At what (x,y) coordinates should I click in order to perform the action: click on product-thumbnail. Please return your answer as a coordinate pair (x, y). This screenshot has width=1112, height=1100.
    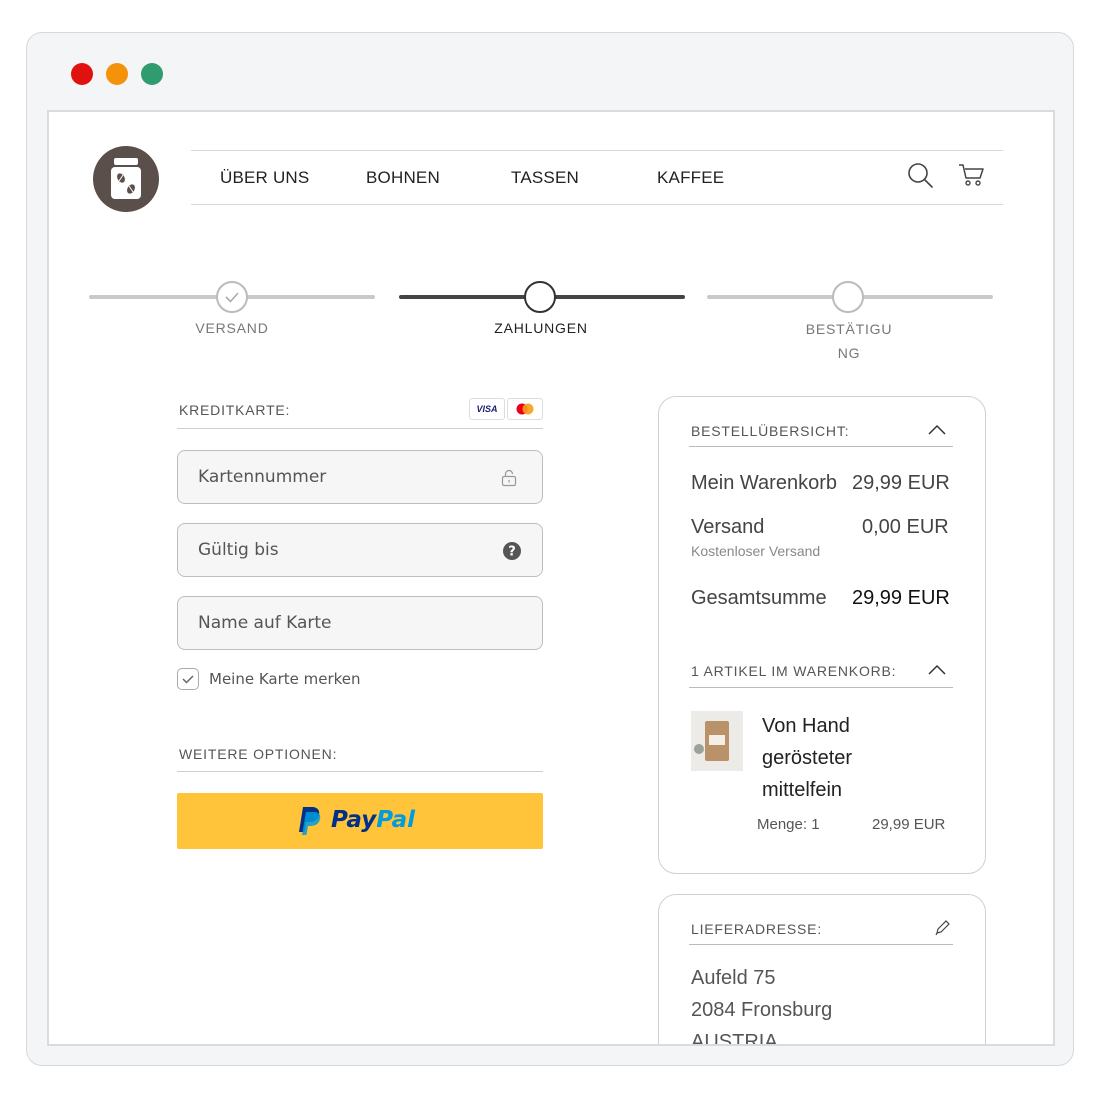
    Looking at the image, I should click on (717, 741).